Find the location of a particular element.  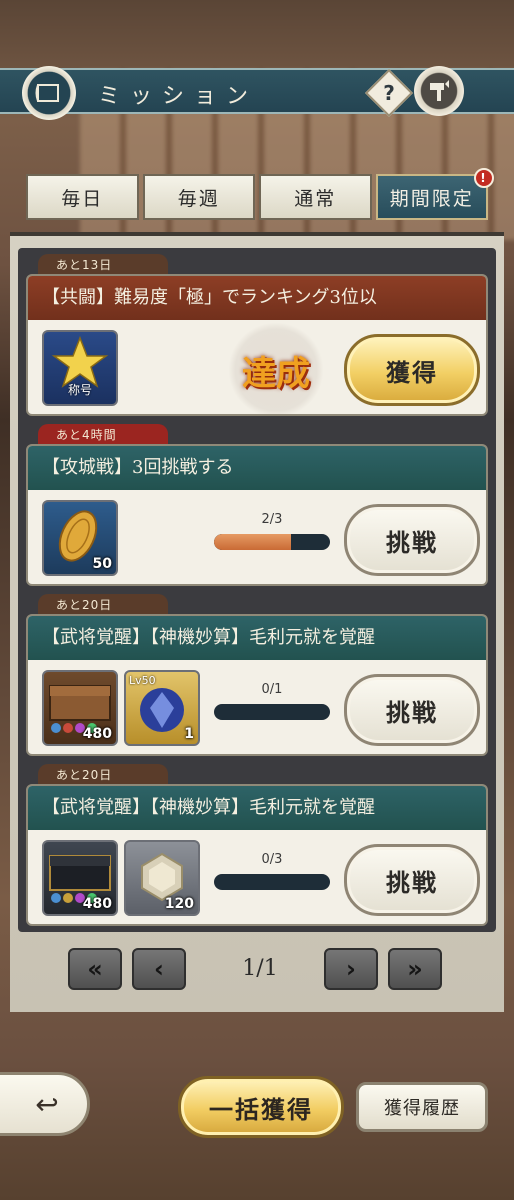

back-arrow-icon: ↩ is located at coordinates (47, 1104).